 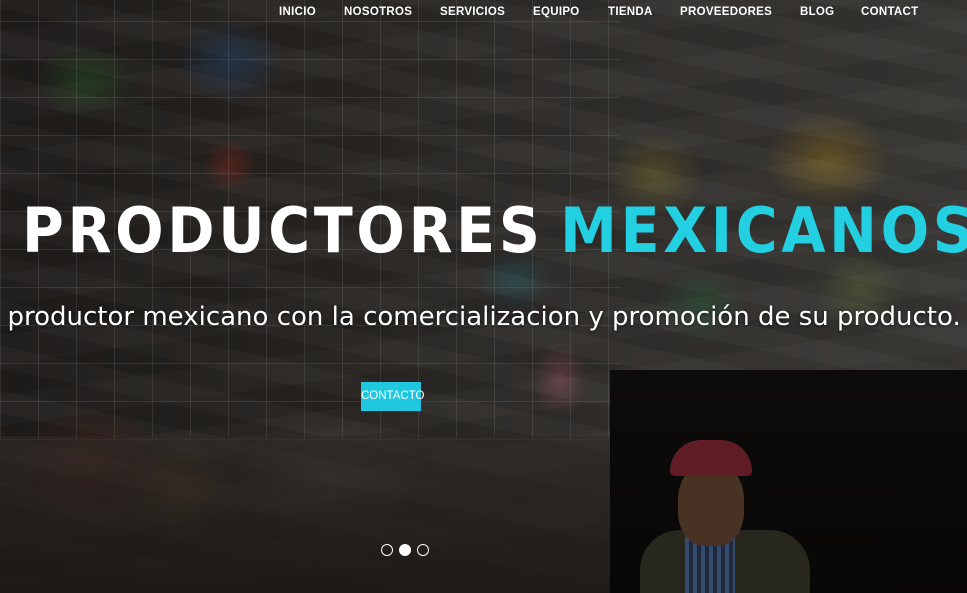 I want to click on headline-word-mexicanos: MEXICANOS, so click(x=763, y=230).